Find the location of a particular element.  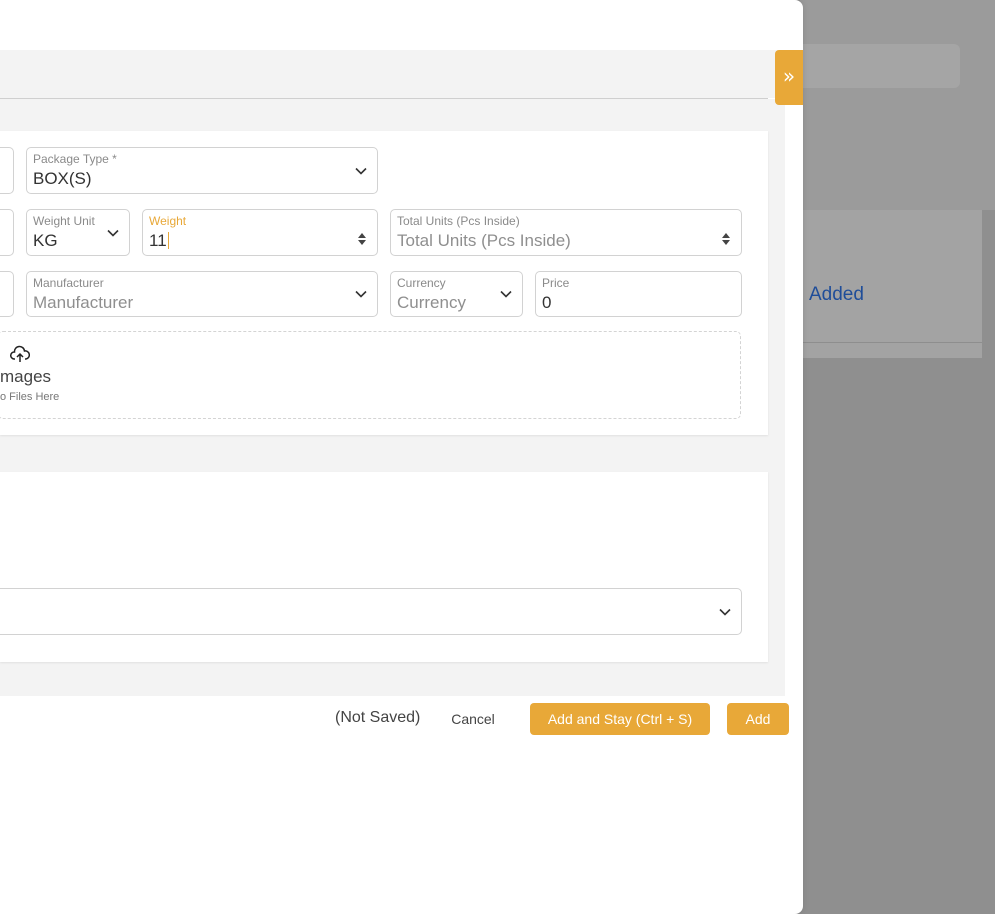

background-header is located at coordinates (897, 105).